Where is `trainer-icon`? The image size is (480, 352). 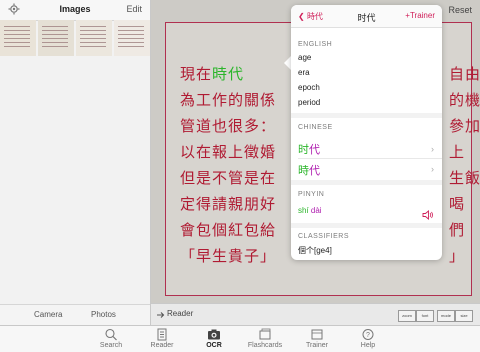
trainer-icon is located at coordinates (317, 334).